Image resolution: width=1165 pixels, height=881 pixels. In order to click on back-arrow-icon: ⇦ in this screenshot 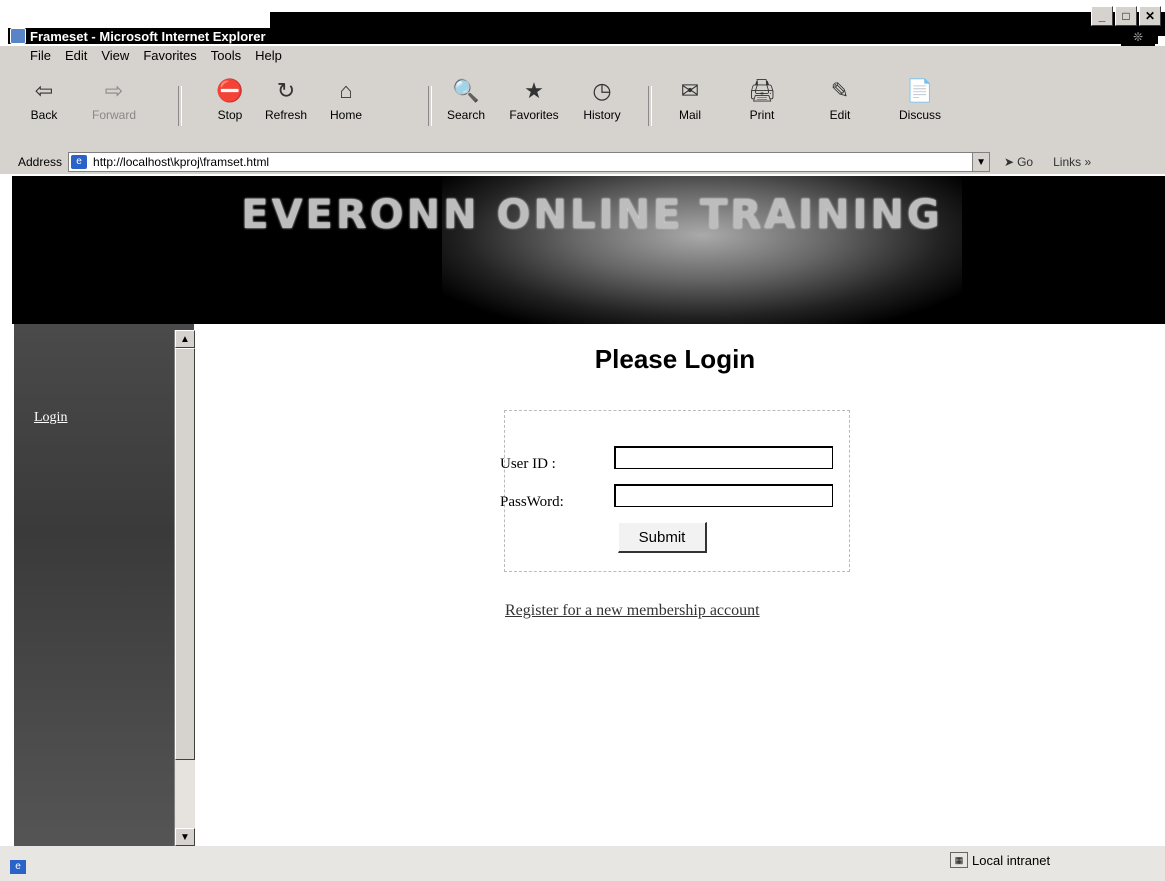, I will do `click(44, 90)`.